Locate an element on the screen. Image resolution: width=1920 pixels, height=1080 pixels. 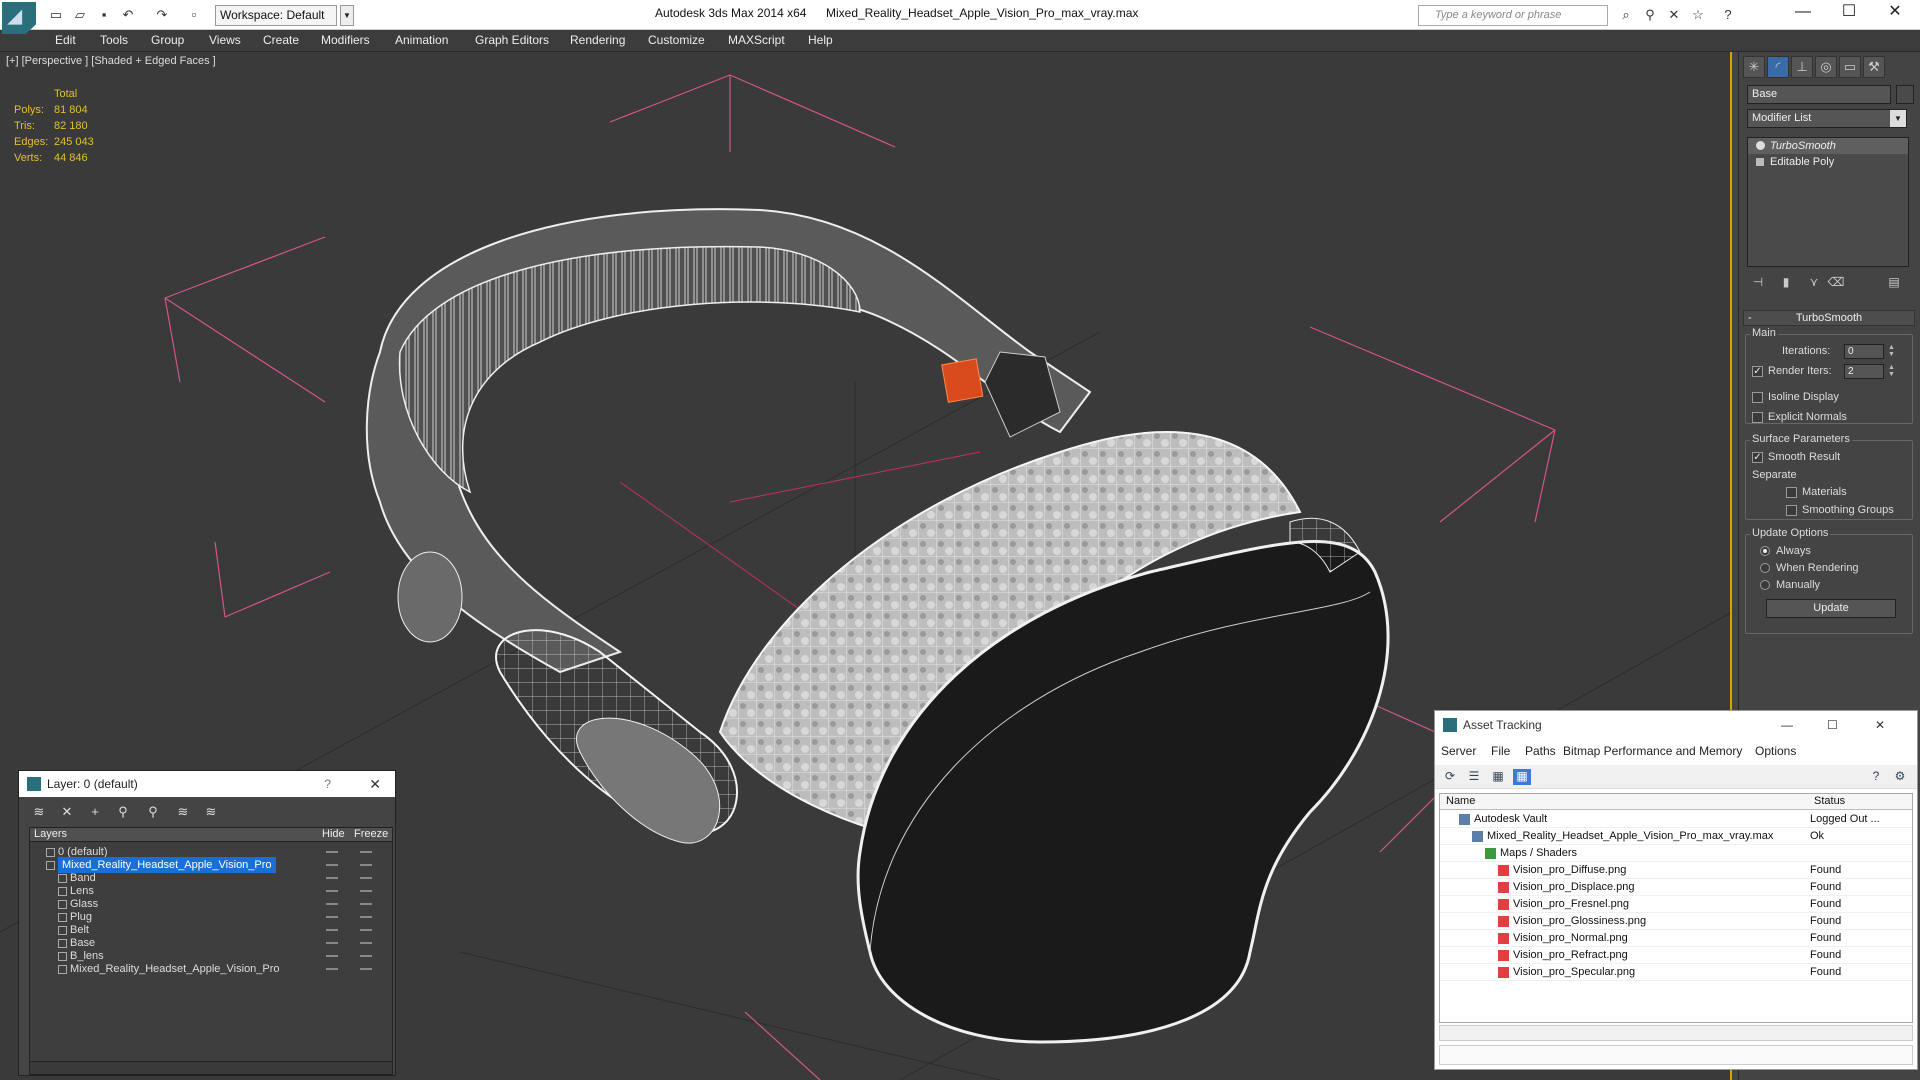
rollout-header: - TurboSmooth is located at coordinates (1829, 318).